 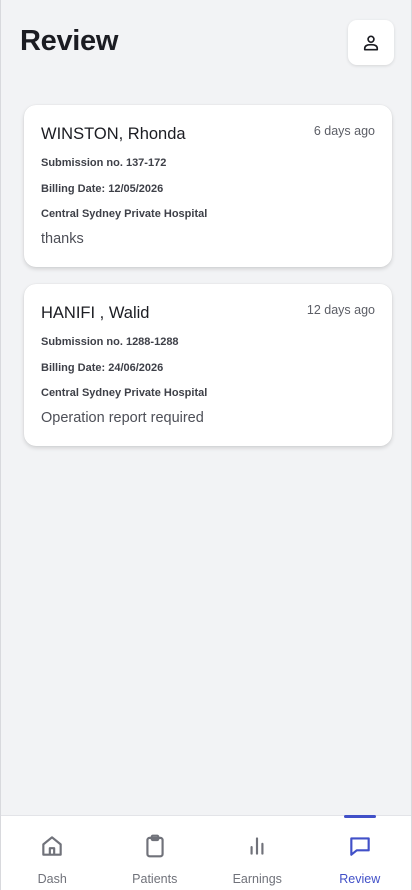 What do you see at coordinates (340, 310) in the screenshot?
I see `time-ago: 12 days ago` at bounding box center [340, 310].